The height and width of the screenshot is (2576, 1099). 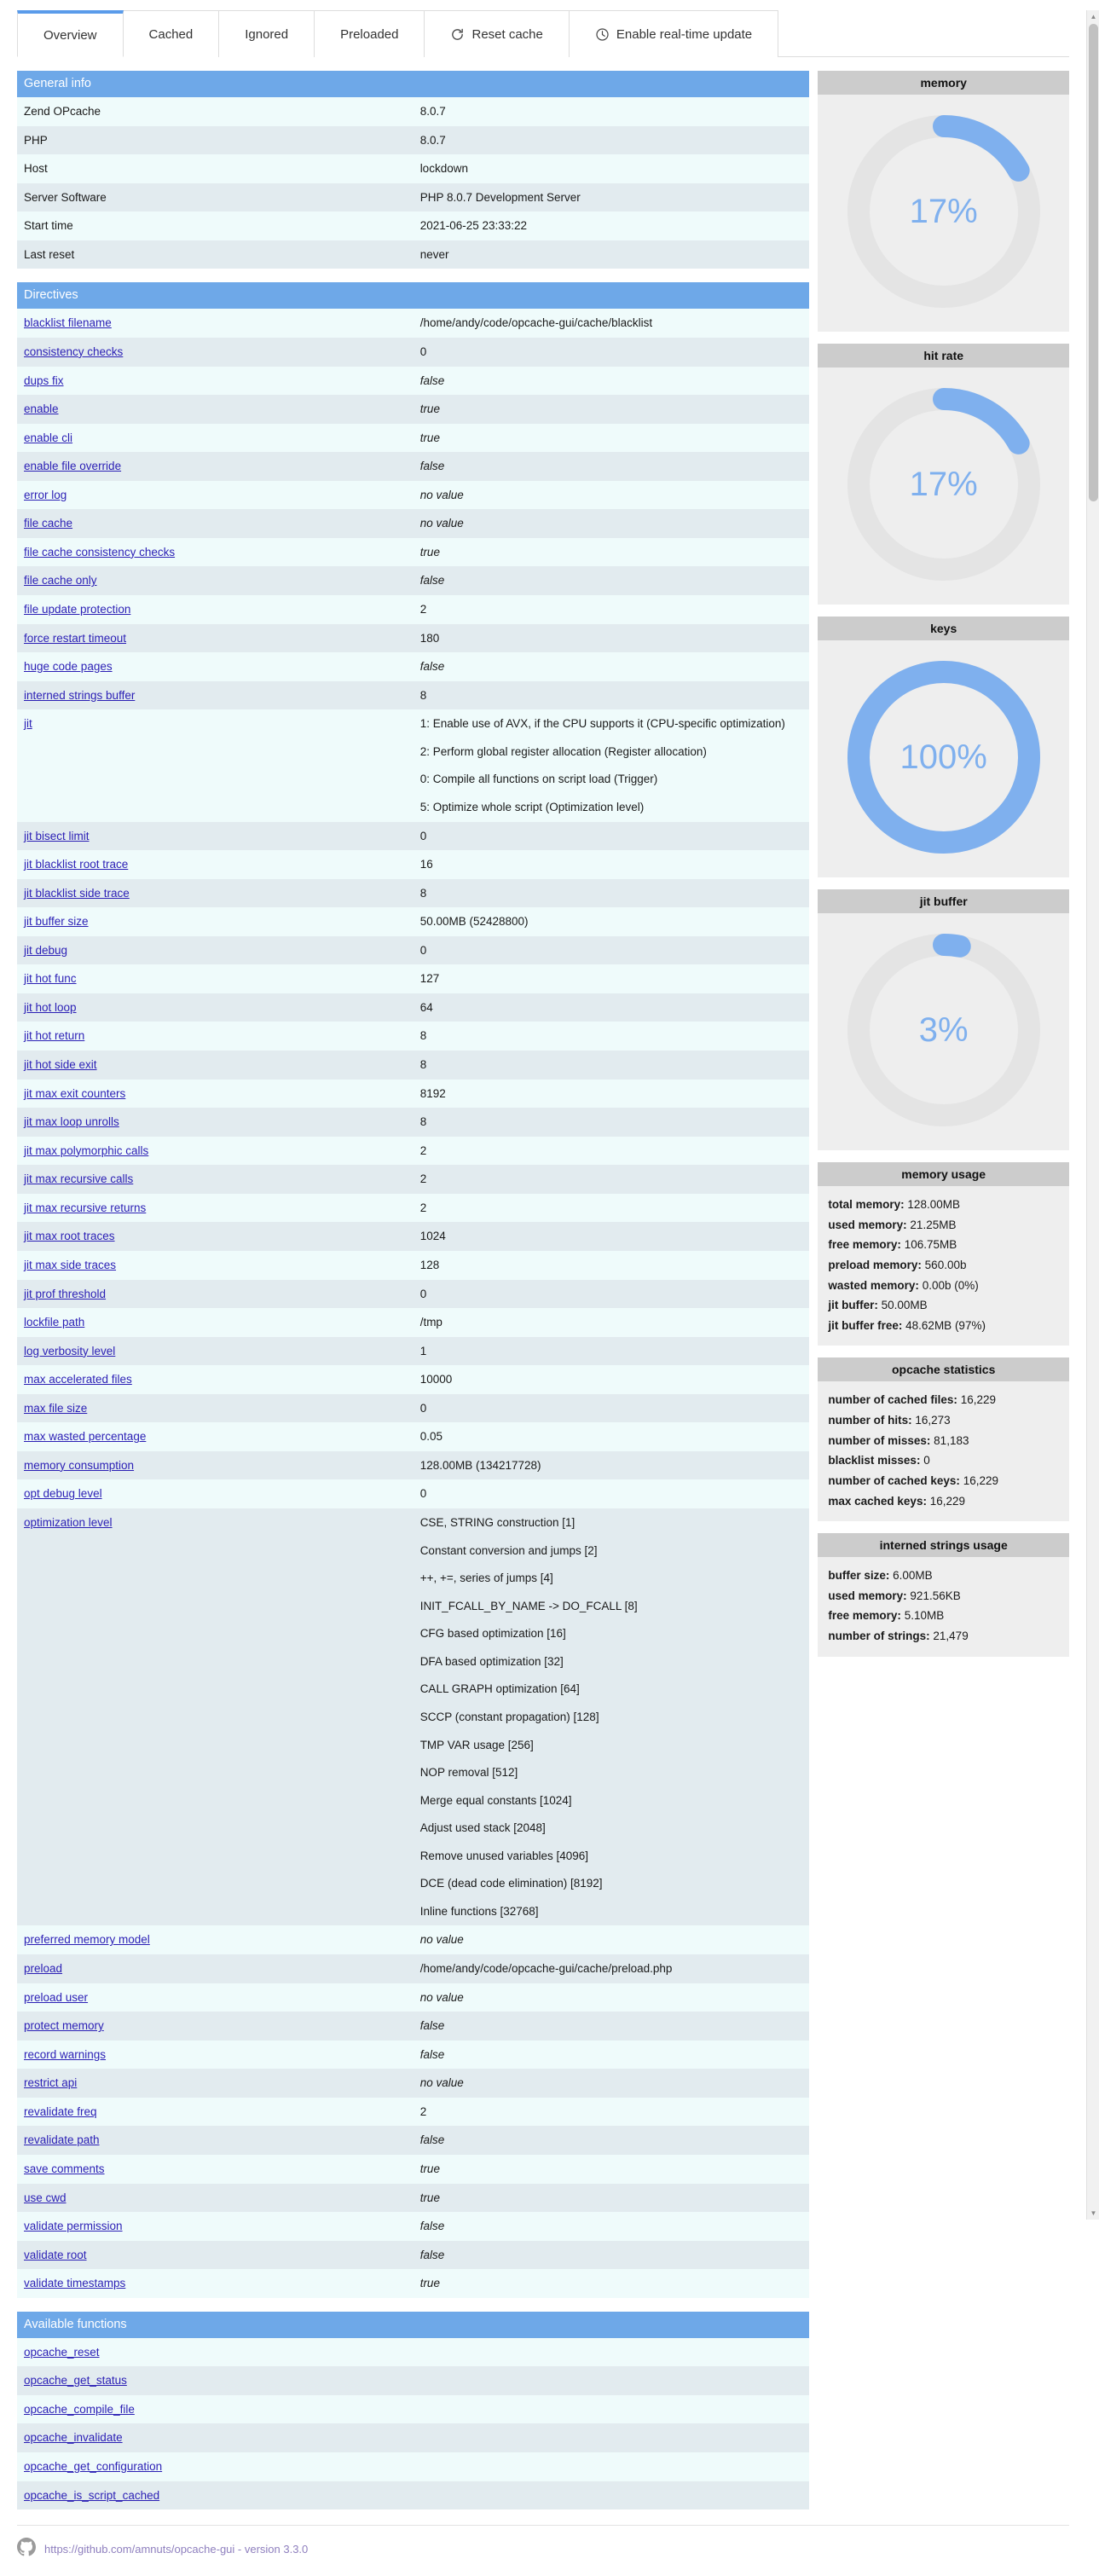 I want to click on directive-link: restrict api, so click(x=50, y=2083).